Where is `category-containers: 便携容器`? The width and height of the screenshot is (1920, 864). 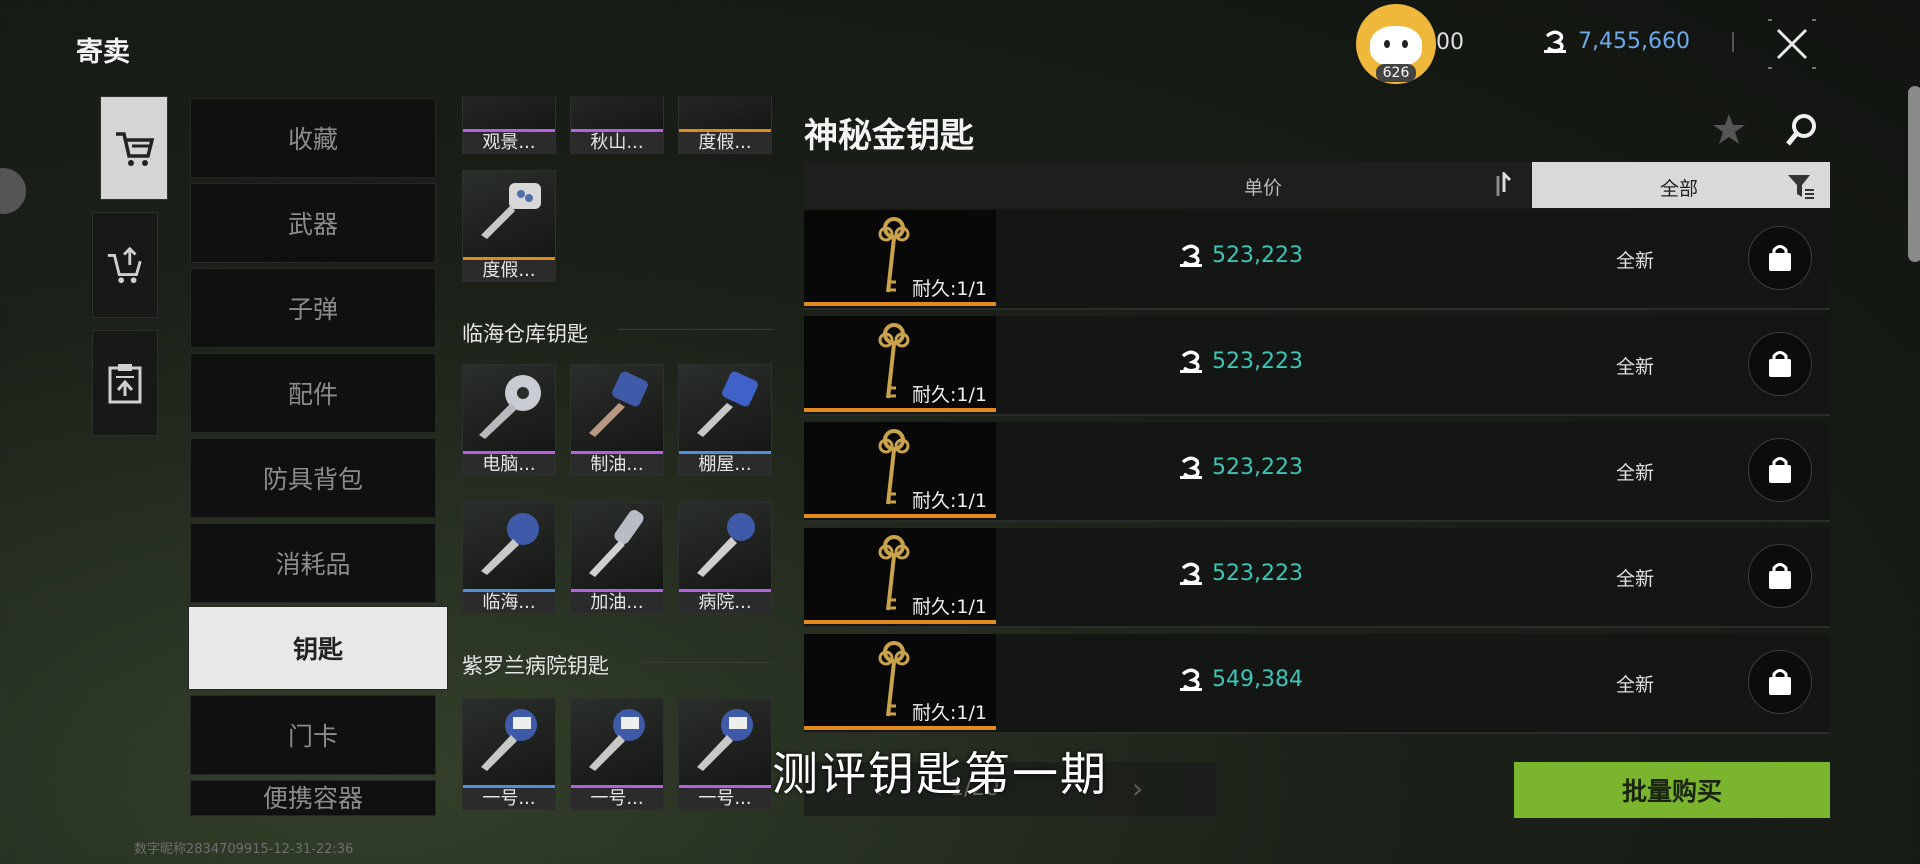
category-containers: 便携容器 is located at coordinates (313, 798).